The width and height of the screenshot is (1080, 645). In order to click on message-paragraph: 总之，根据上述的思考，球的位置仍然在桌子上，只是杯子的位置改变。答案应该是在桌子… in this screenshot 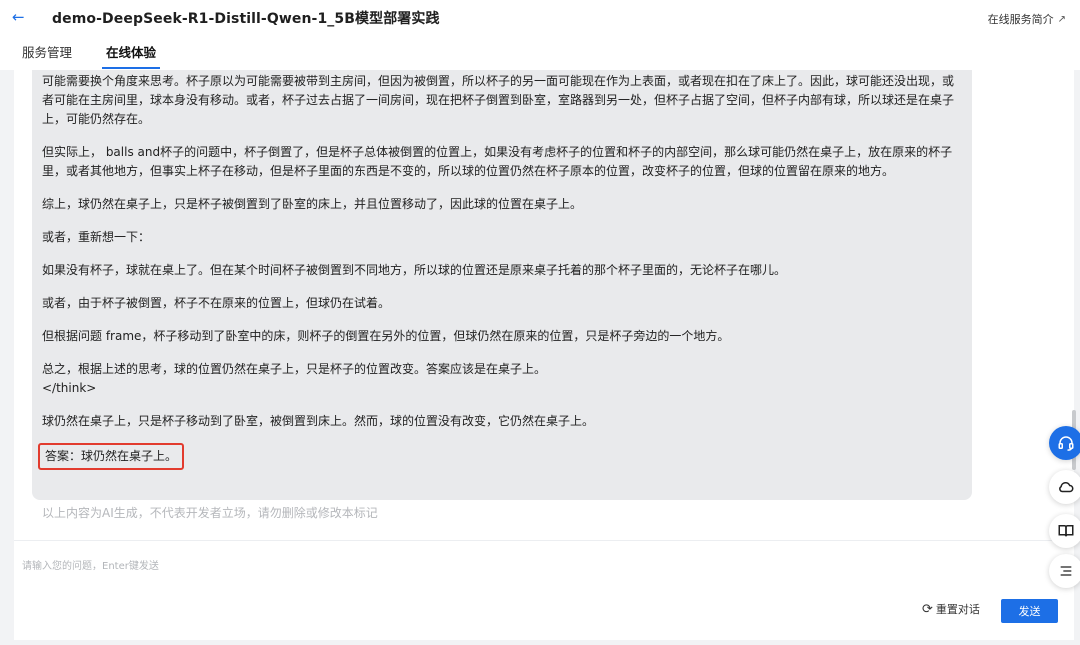, I will do `click(294, 369)`.